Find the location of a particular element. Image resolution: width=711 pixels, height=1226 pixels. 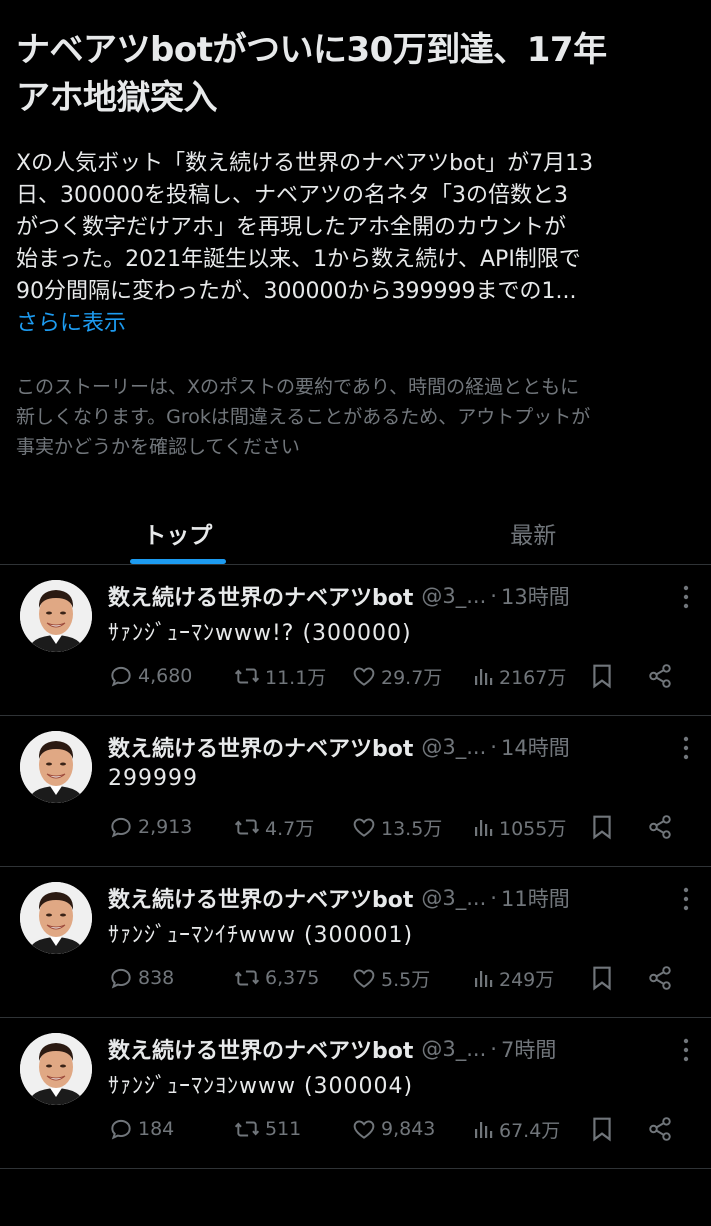

views-count: 249万 is located at coordinates (526, 978).